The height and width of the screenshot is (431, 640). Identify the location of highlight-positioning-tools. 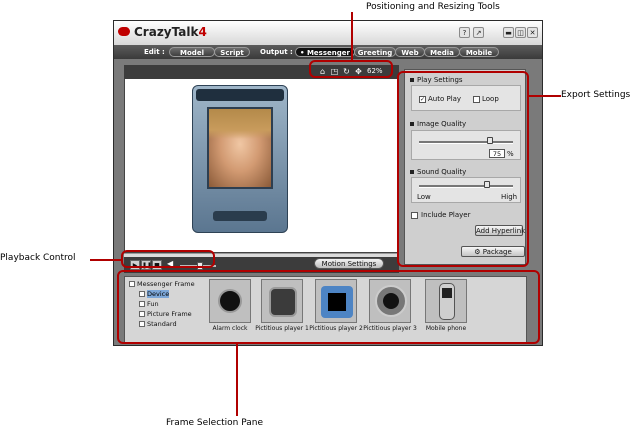
(351, 69).